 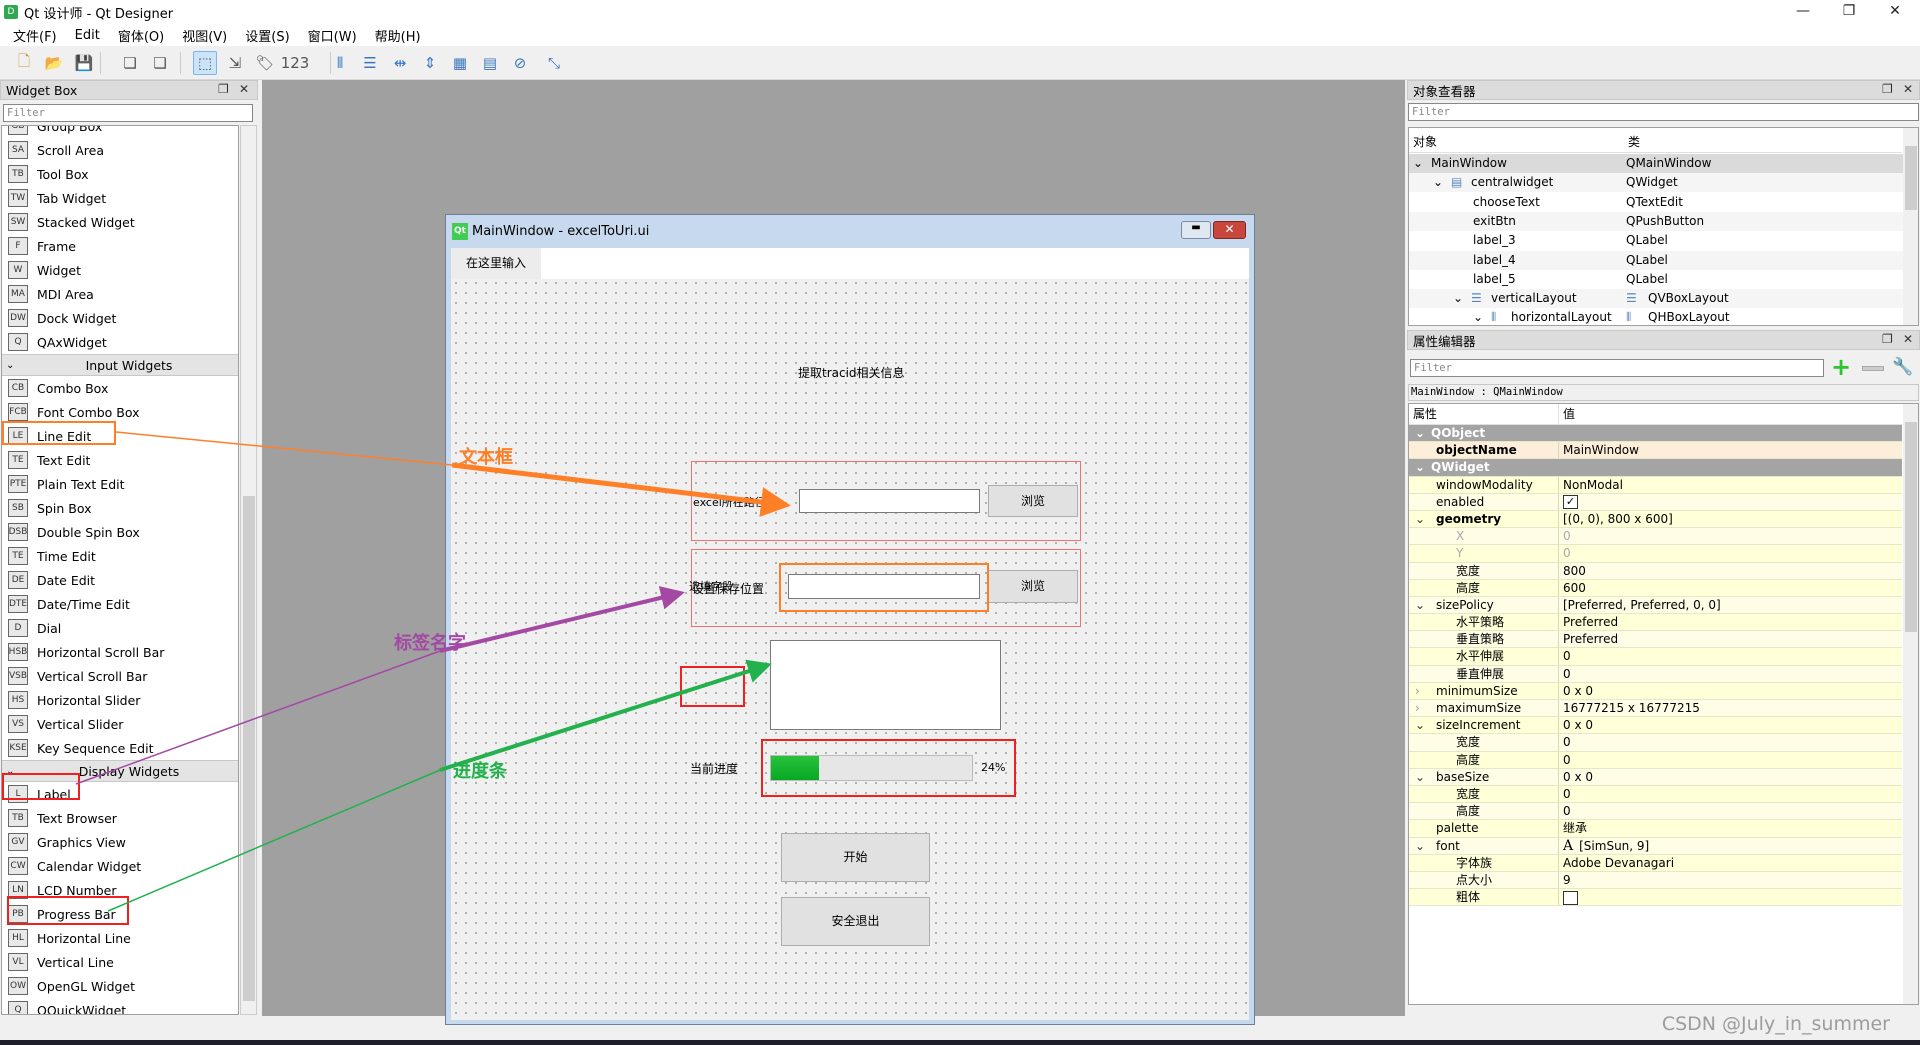 What do you see at coordinates (1730, 708) in the screenshot?
I see `property-value-cell: 16777215 x 16777215` at bounding box center [1730, 708].